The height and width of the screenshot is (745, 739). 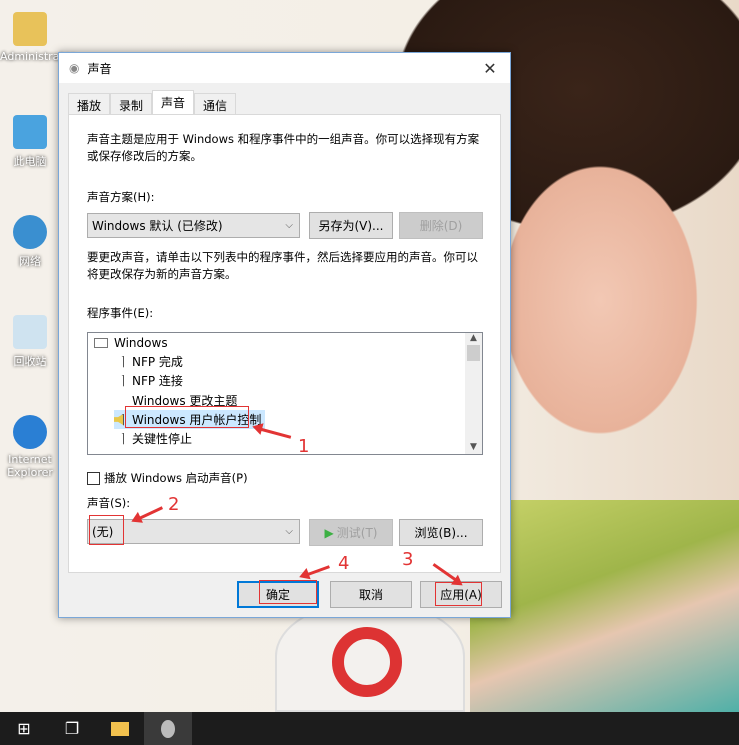 I want to click on desktop-icon-administrator: Administrator, so click(x=37, y=37).